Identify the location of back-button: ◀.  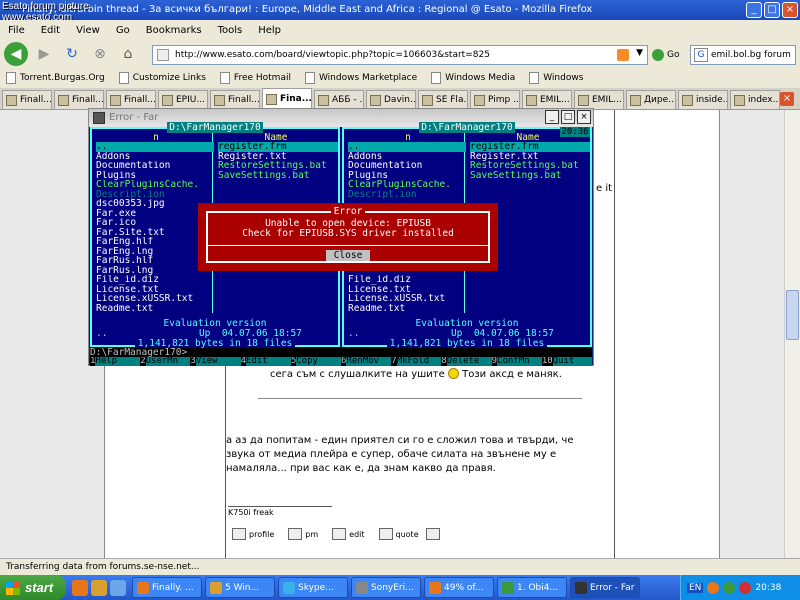
(16, 54).